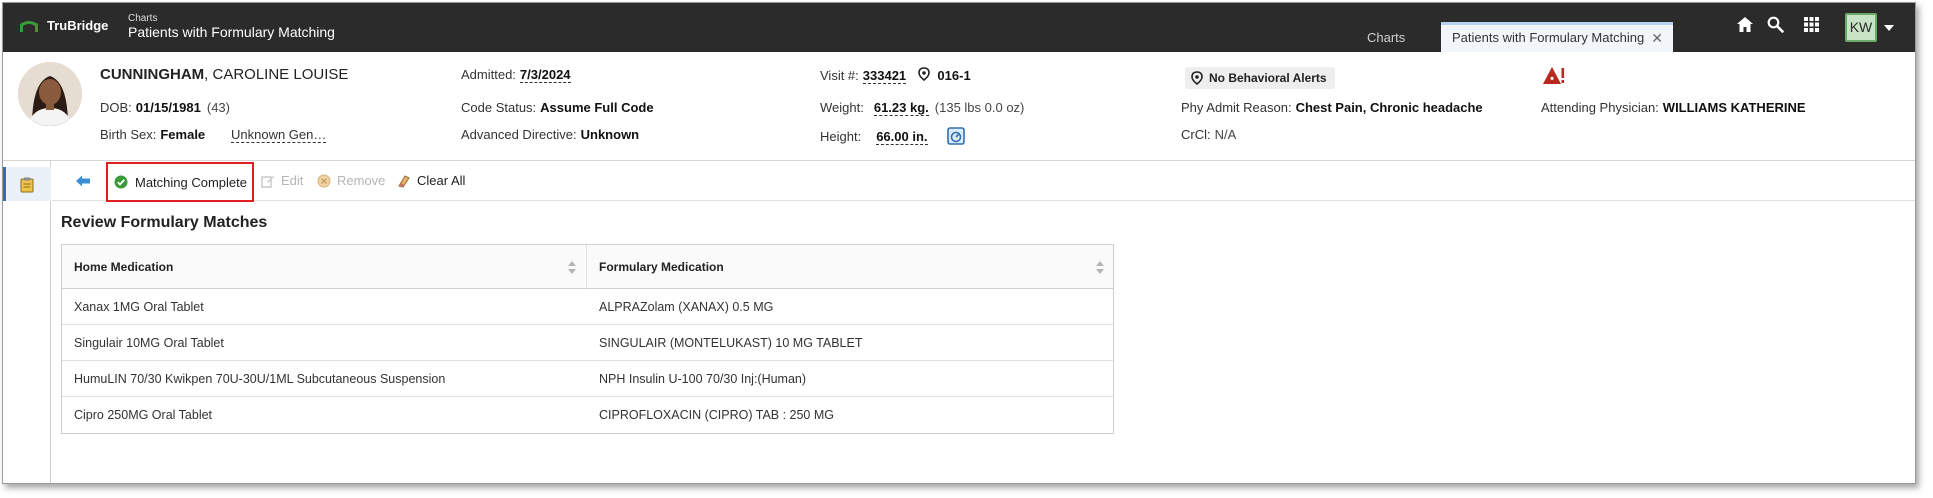  What do you see at coordinates (902, 137) in the screenshot?
I see `height-value: 66.00 in.` at bounding box center [902, 137].